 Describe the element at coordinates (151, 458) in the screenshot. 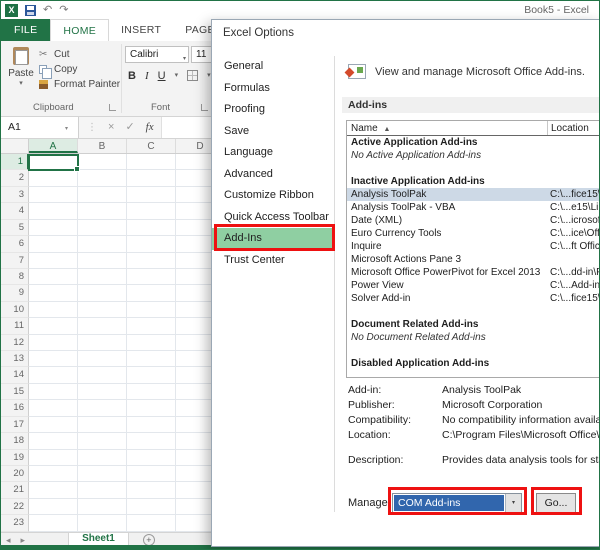

I see `grid-cell-c19` at that location.